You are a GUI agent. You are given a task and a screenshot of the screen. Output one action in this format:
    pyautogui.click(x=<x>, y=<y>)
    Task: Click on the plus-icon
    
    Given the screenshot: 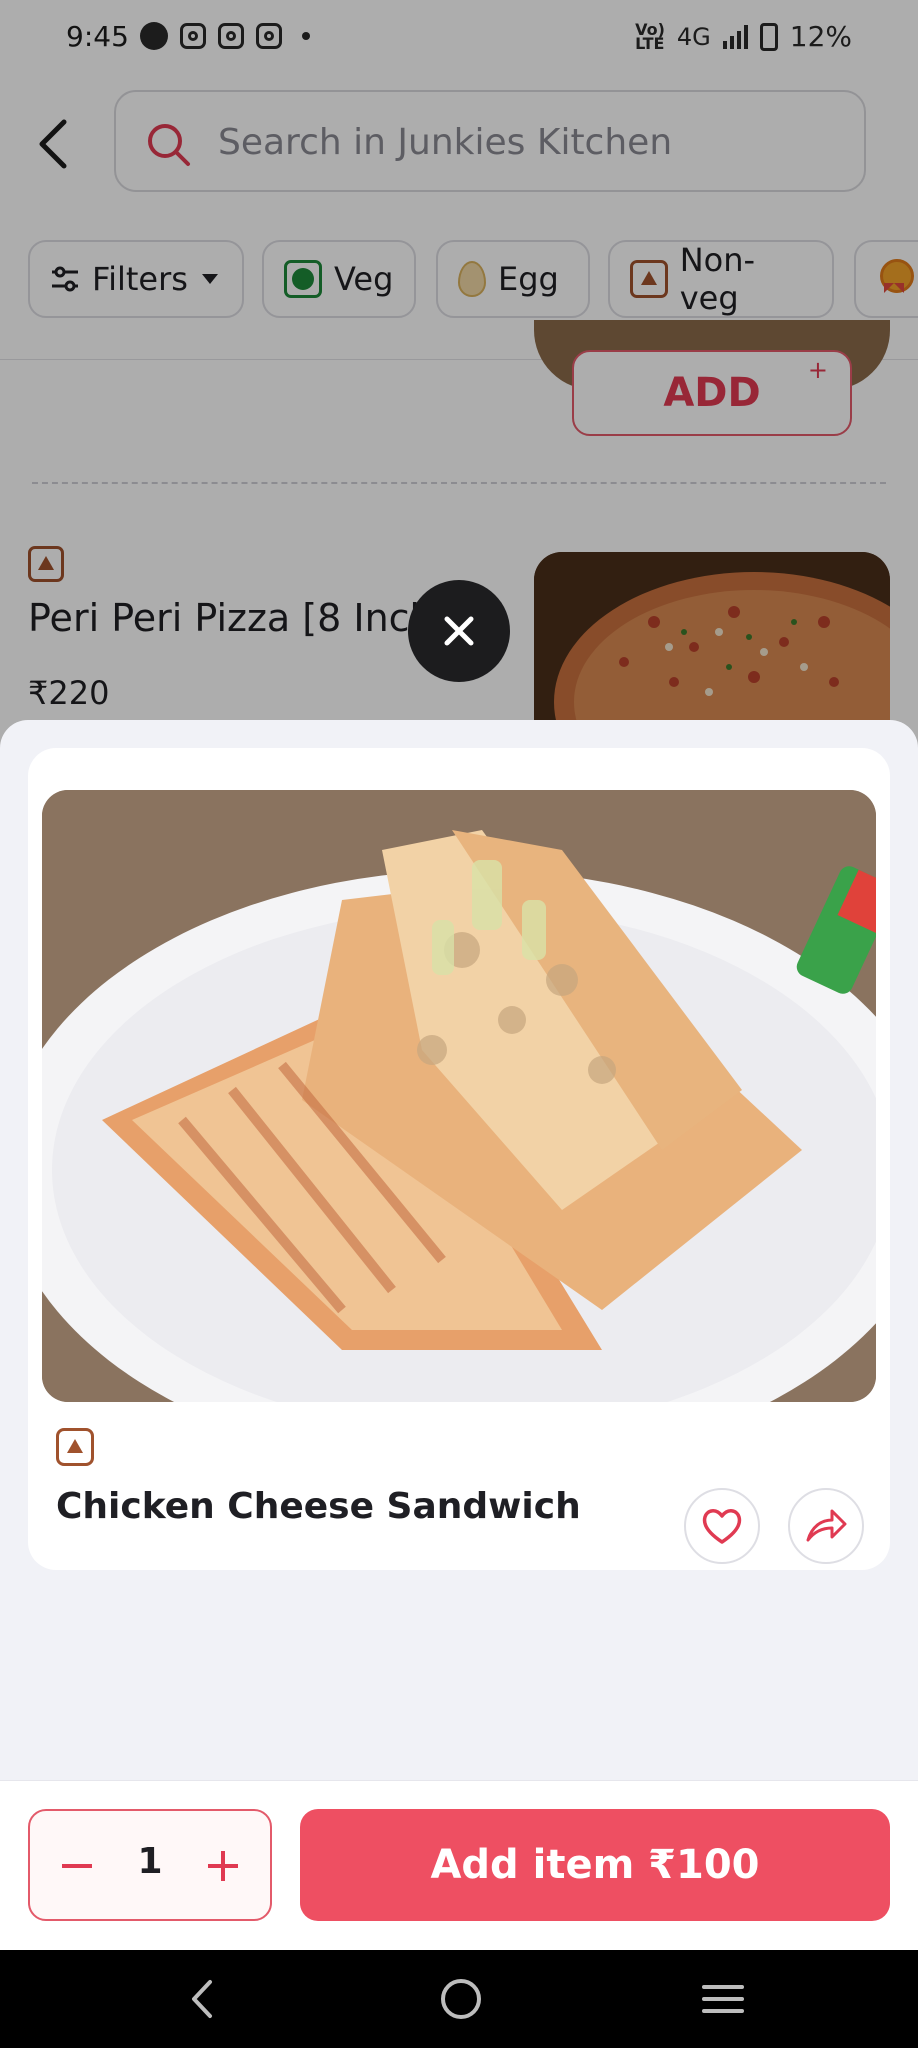 What is the action you would take?
    pyautogui.click(x=223, y=1866)
    